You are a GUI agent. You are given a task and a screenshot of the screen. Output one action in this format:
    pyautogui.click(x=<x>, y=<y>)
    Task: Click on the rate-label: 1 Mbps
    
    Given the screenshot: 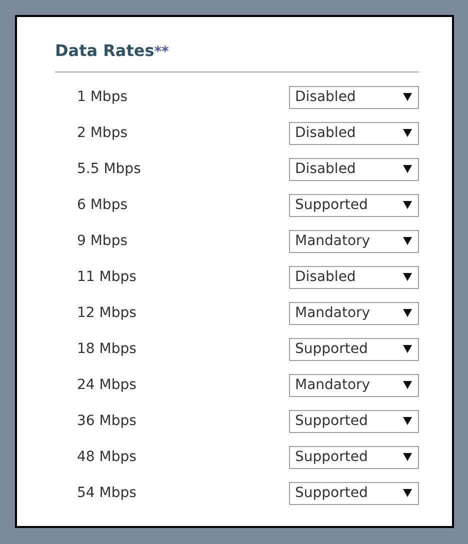 What is the action you would take?
    pyautogui.click(x=102, y=97)
    